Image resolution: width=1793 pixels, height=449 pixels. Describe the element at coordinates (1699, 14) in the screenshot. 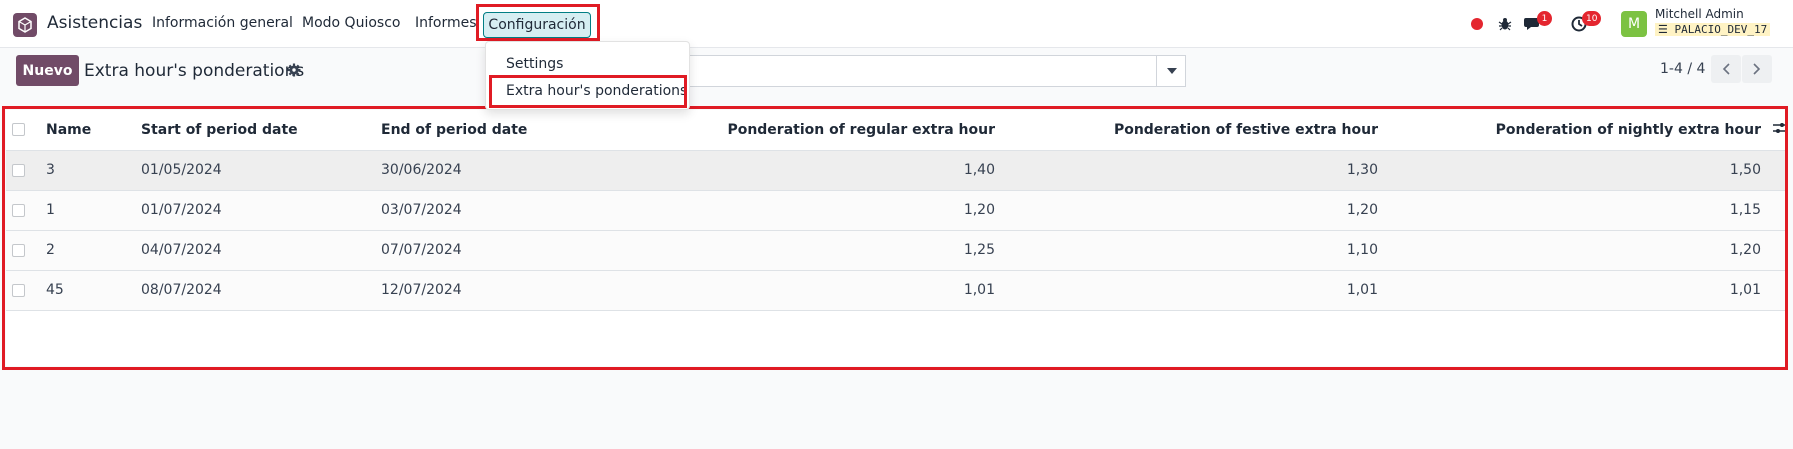

I see `user-name: Mitchell Admin` at that location.